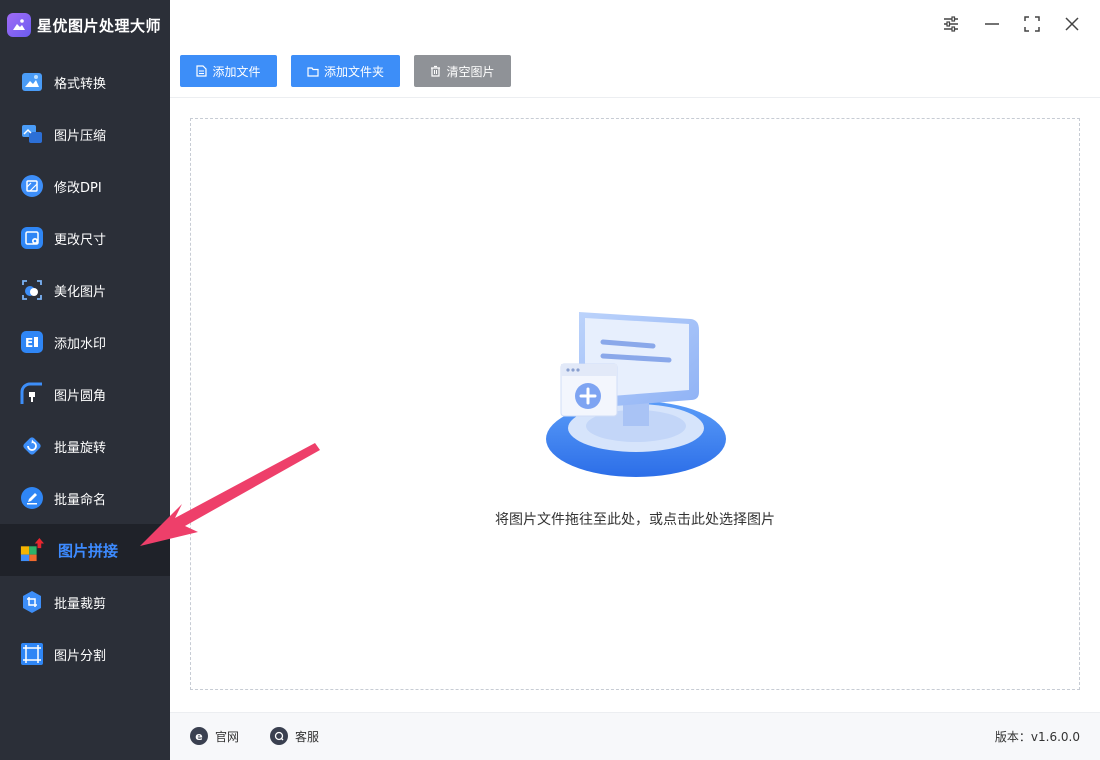 This screenshot has width=1100, height=760. Describe the element at coordinates (19, 25) in the screenshot. I see `app-logo-icon` at that location.